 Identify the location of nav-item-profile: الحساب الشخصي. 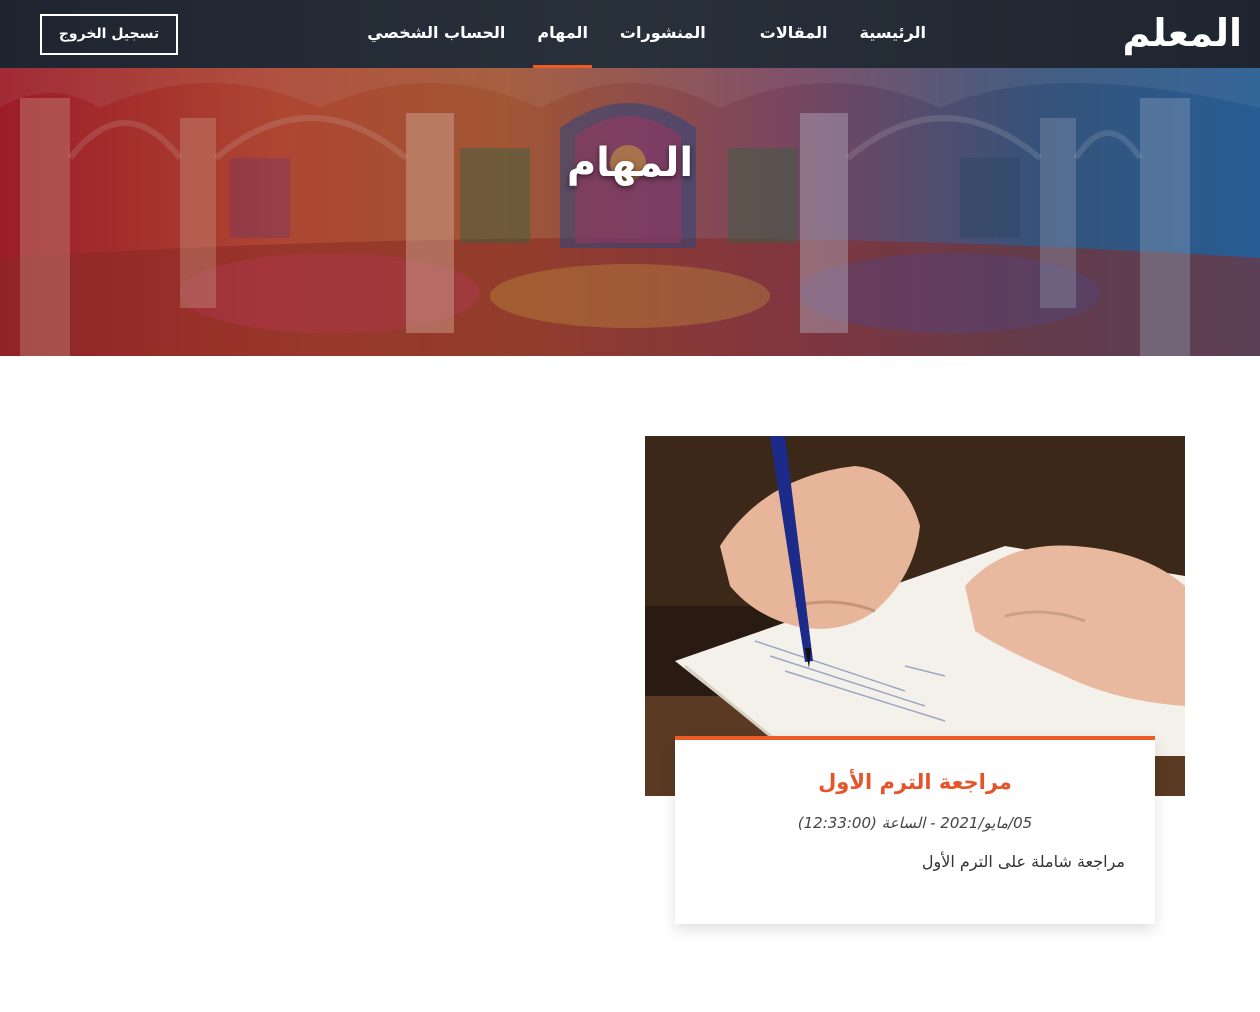
(436, 34).